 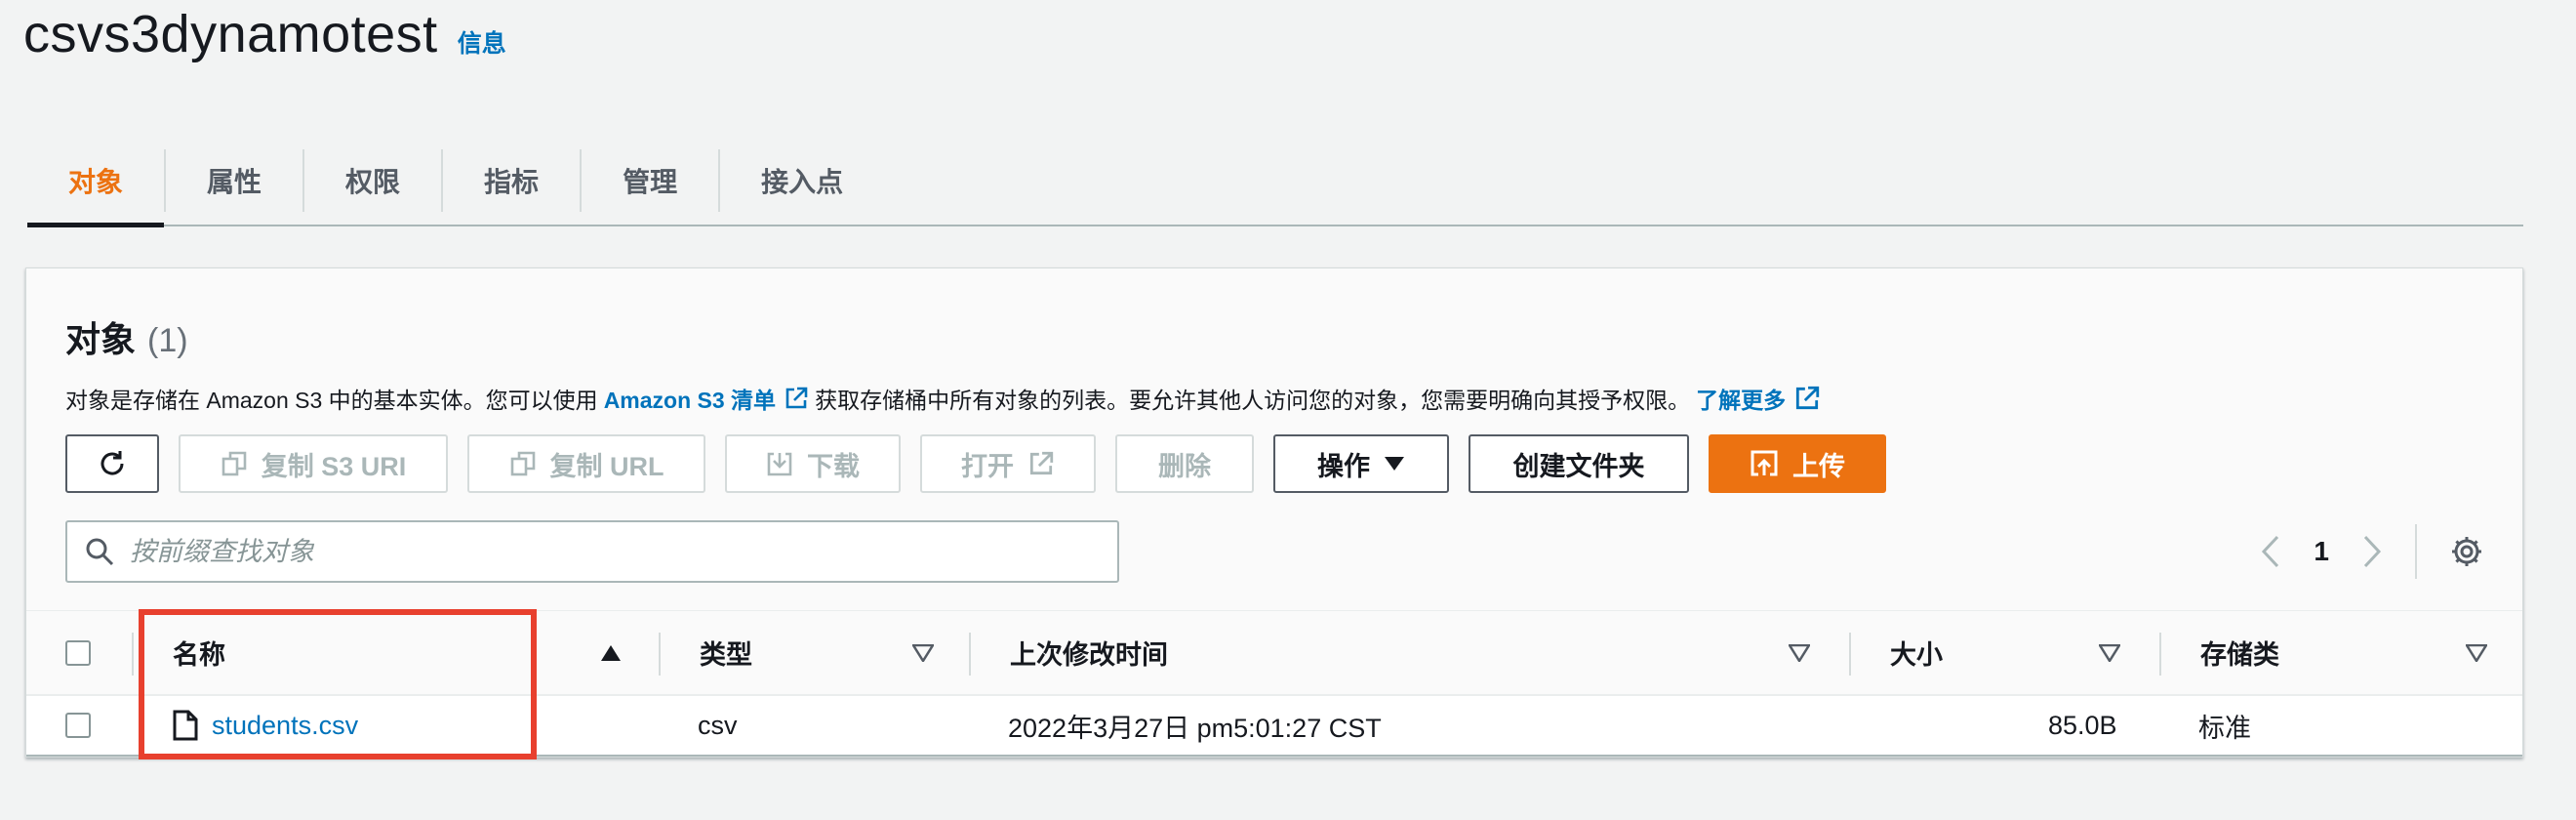 I want to click on column-header-type: 类型, so click(x=726, y=652).